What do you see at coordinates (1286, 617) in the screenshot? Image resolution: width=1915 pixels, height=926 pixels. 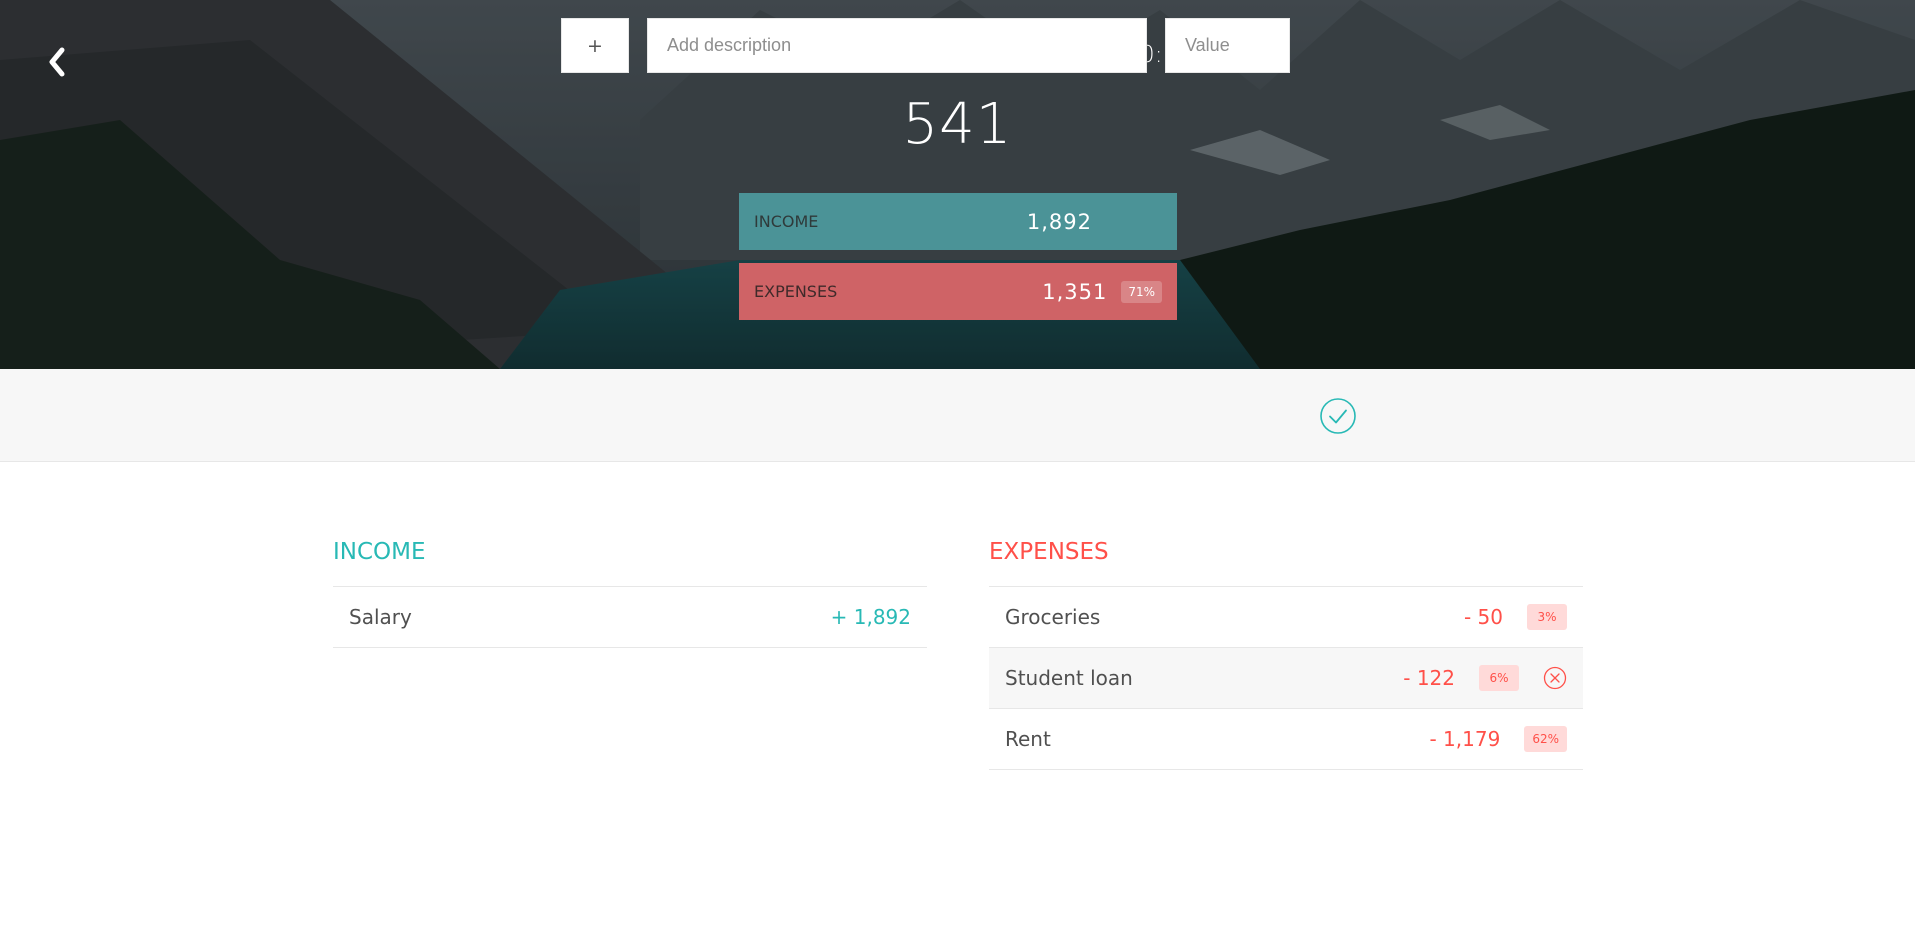 I see `expense-item: Groceries - 50 3%` at bounding box center [1286, 617].